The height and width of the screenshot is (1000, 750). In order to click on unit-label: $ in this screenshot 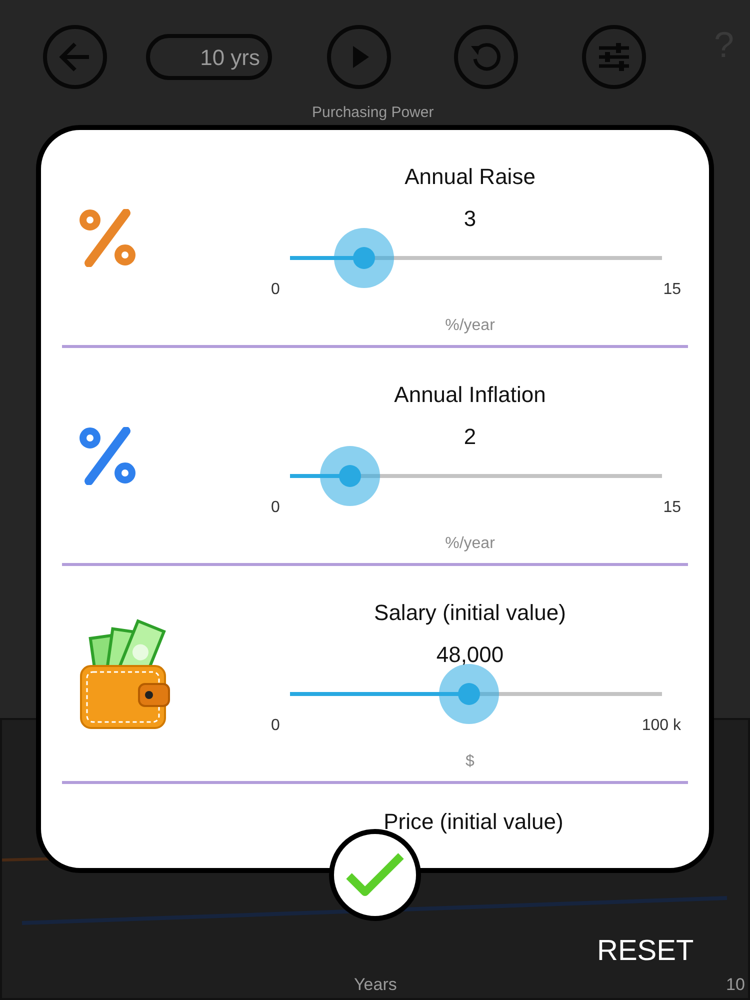, I will do `click(470, 762)`.